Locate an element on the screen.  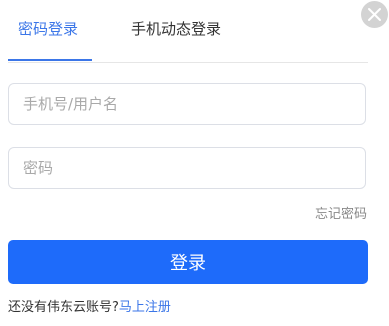
tab-password-login: 密码登录 is located at coordinates (48, 29).